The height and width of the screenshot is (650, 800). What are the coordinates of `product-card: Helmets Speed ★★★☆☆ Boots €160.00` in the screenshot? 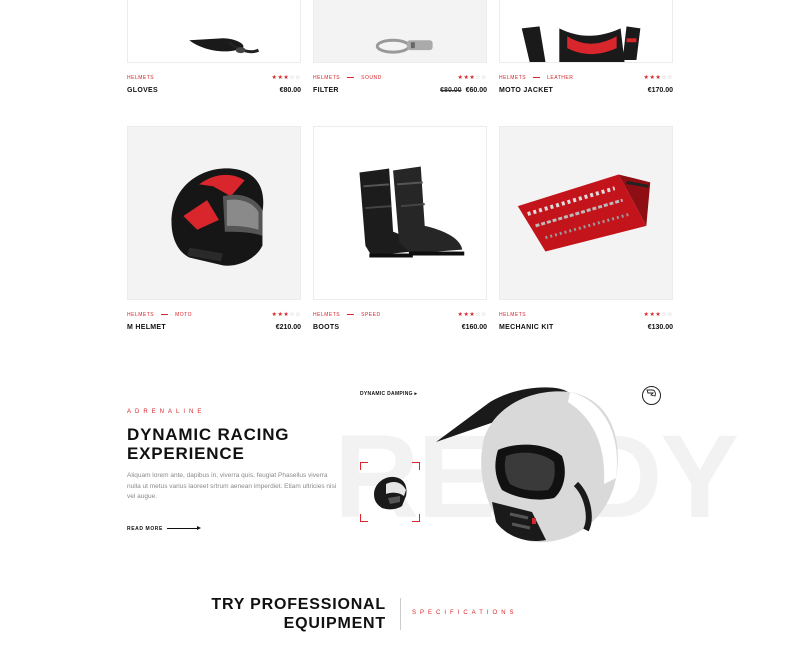 It's located at (400, 228).